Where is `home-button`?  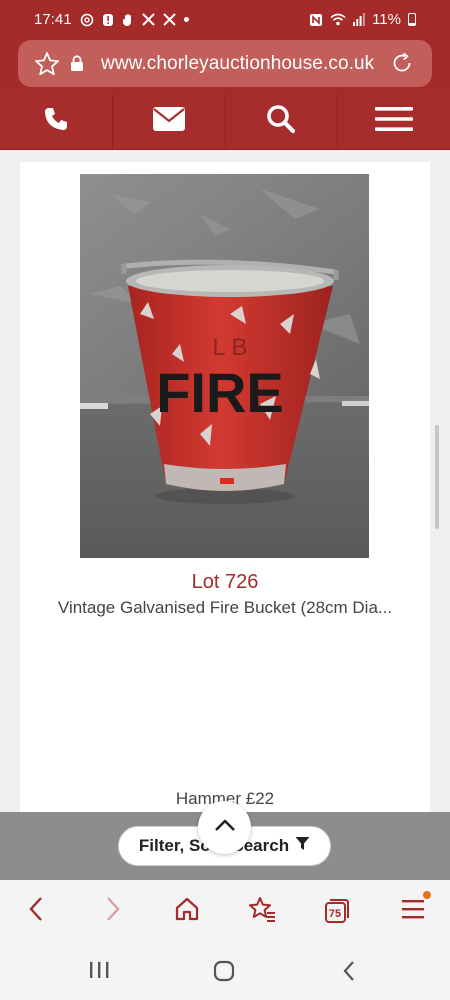 home-button is located at coordinates (187, 911).